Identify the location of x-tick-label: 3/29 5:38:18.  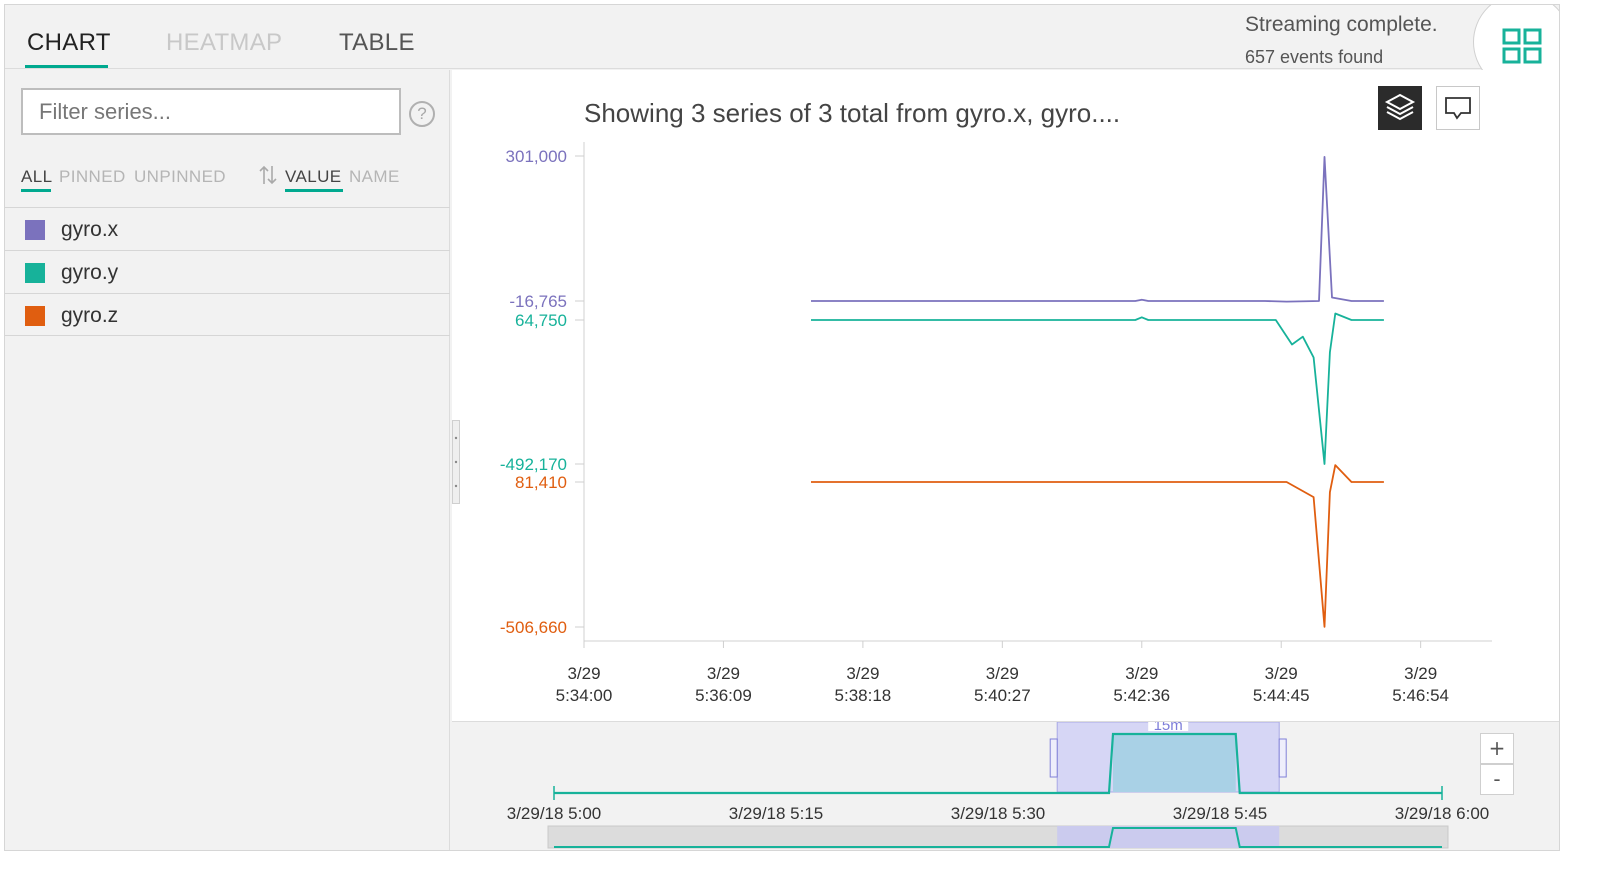
(863, 684).